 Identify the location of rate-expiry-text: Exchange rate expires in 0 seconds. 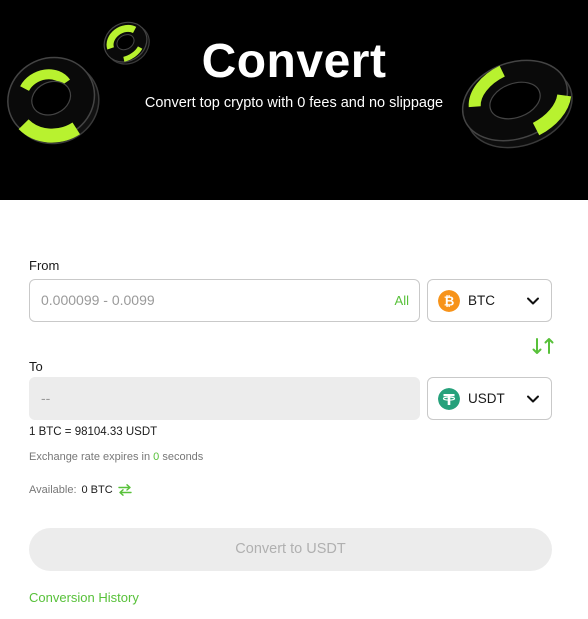
(116, 457).